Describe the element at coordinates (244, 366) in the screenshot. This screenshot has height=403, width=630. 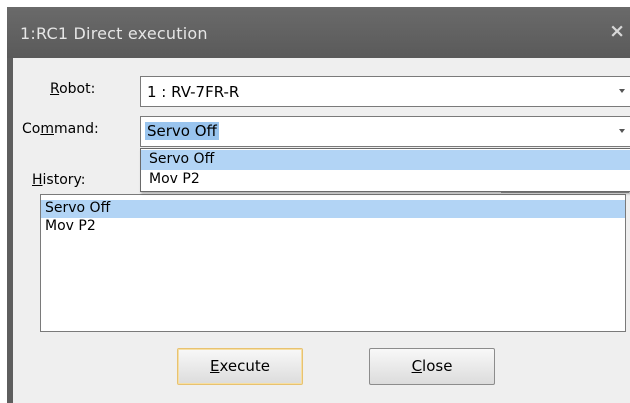
I see `execute-label: xecute` at that location.